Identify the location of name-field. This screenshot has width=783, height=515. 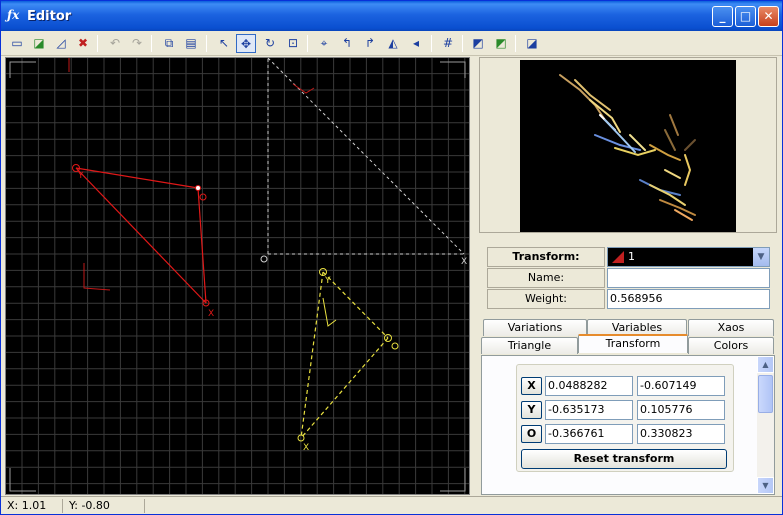
(688, 278).